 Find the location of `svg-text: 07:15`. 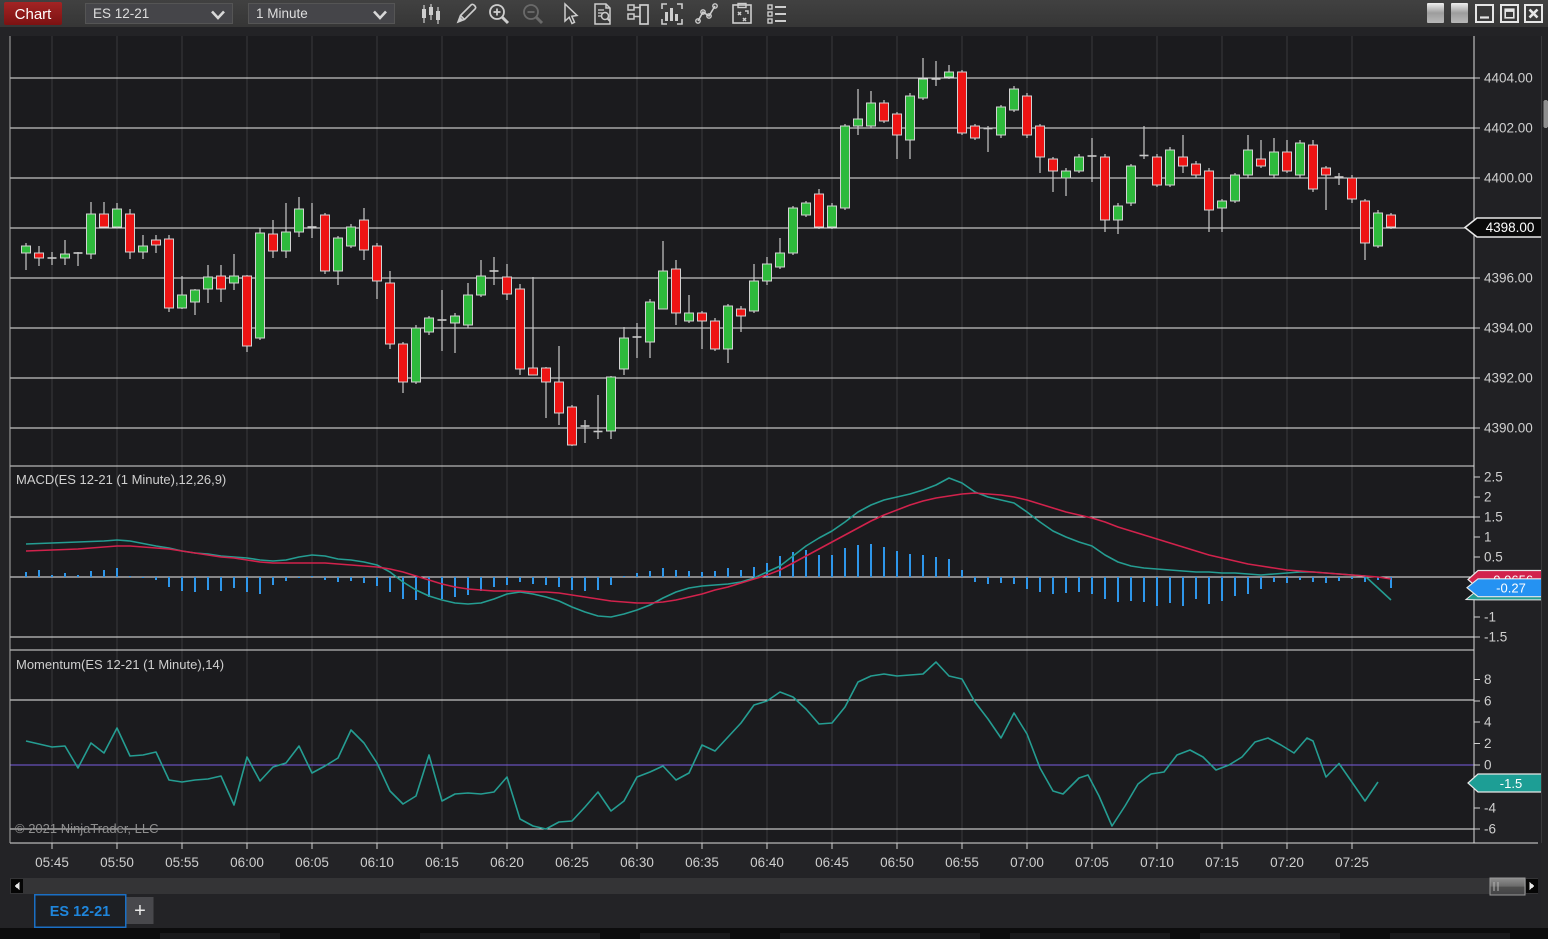

svg-text: 07:15 is located at coordinates (1222, 862).